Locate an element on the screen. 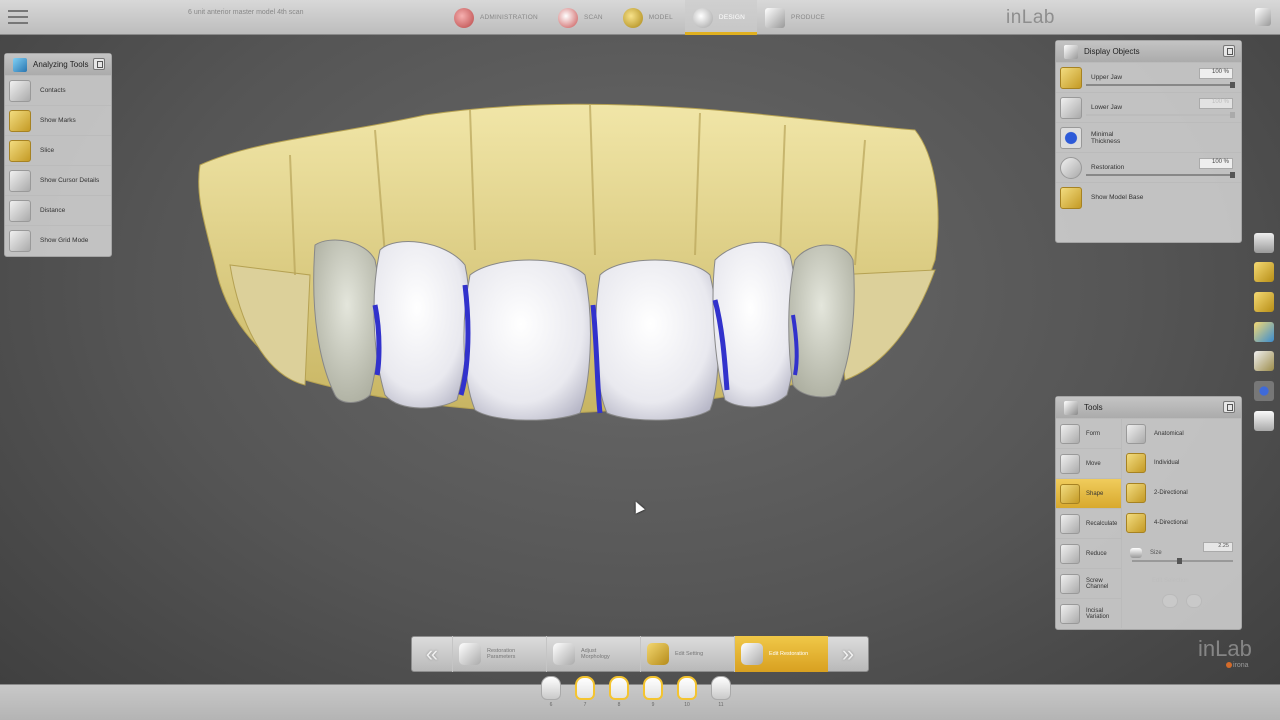 This screenshot has height=720, width=1280. tooth-8-button: 8 is located at coordinates (619, 696).